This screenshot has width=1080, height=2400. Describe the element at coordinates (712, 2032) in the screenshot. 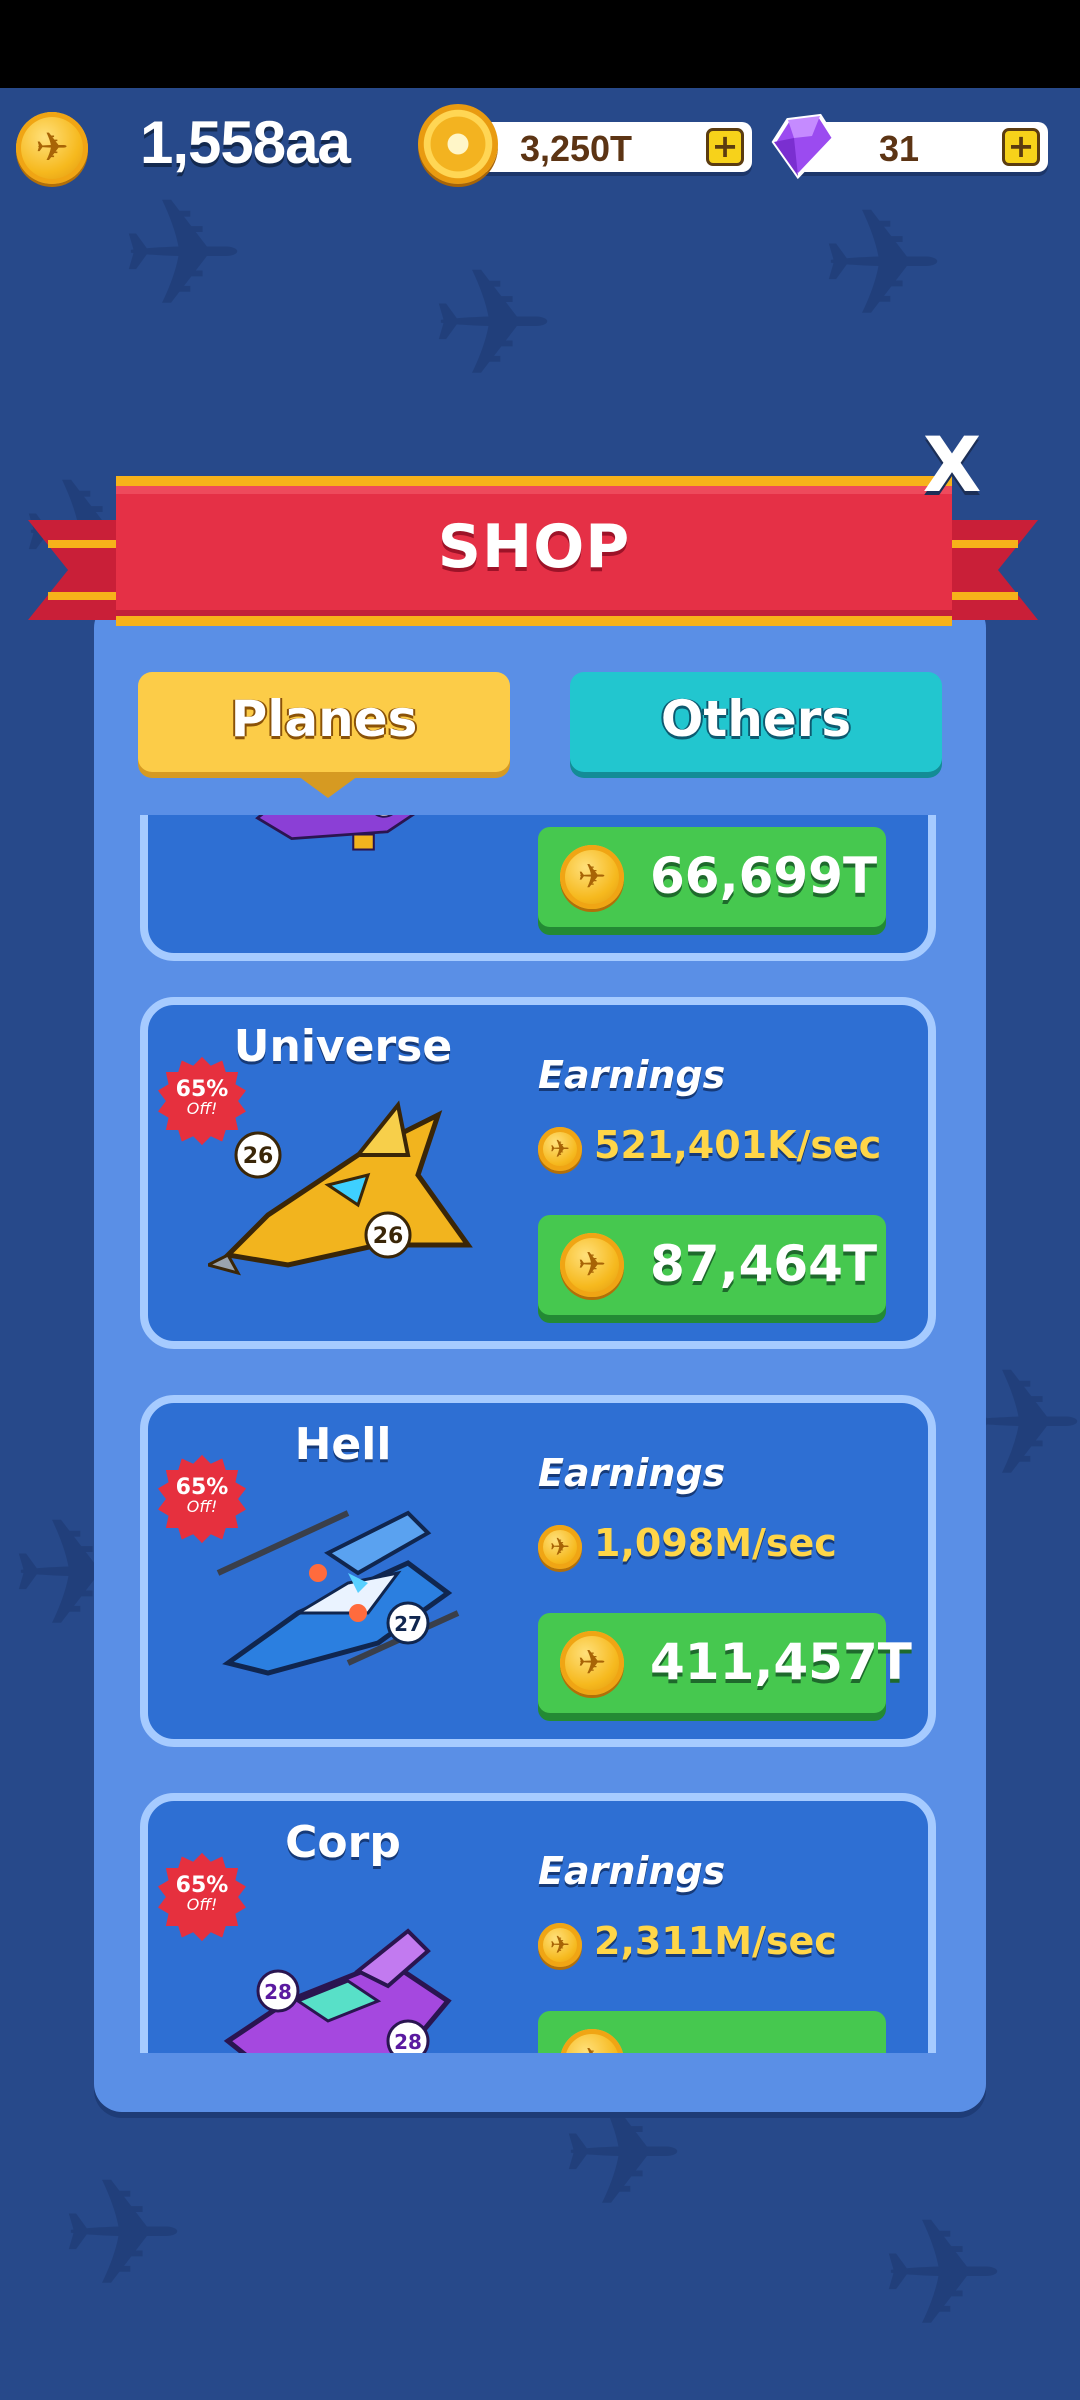

I see `buy-button: ✈` at that location.